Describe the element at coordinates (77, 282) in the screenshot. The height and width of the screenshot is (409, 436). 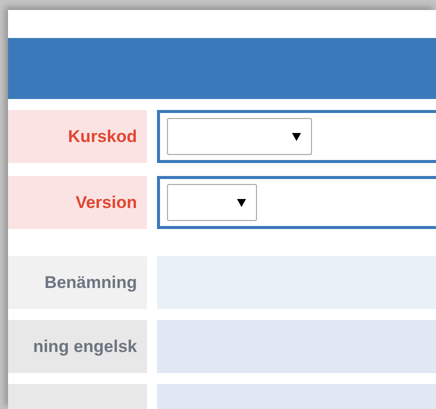
I see `field-label: Benämning` at that location.